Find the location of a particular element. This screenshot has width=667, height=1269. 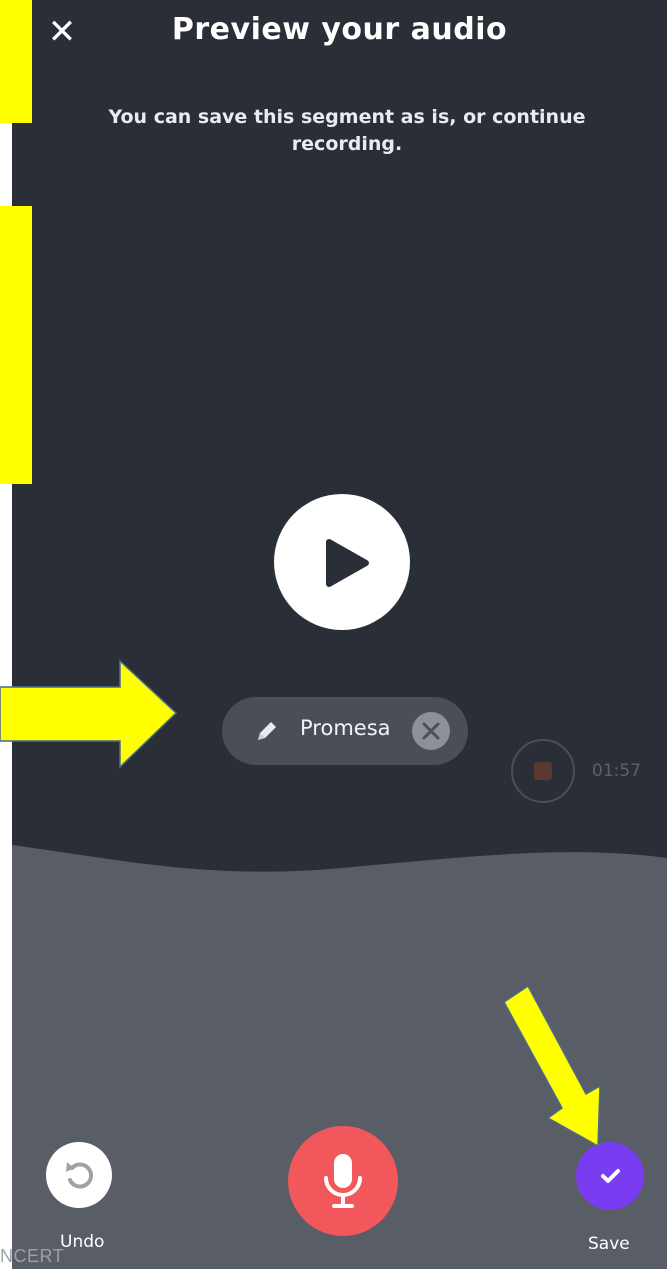

arrow-down-annotation is located at coordinates (552, 1066).